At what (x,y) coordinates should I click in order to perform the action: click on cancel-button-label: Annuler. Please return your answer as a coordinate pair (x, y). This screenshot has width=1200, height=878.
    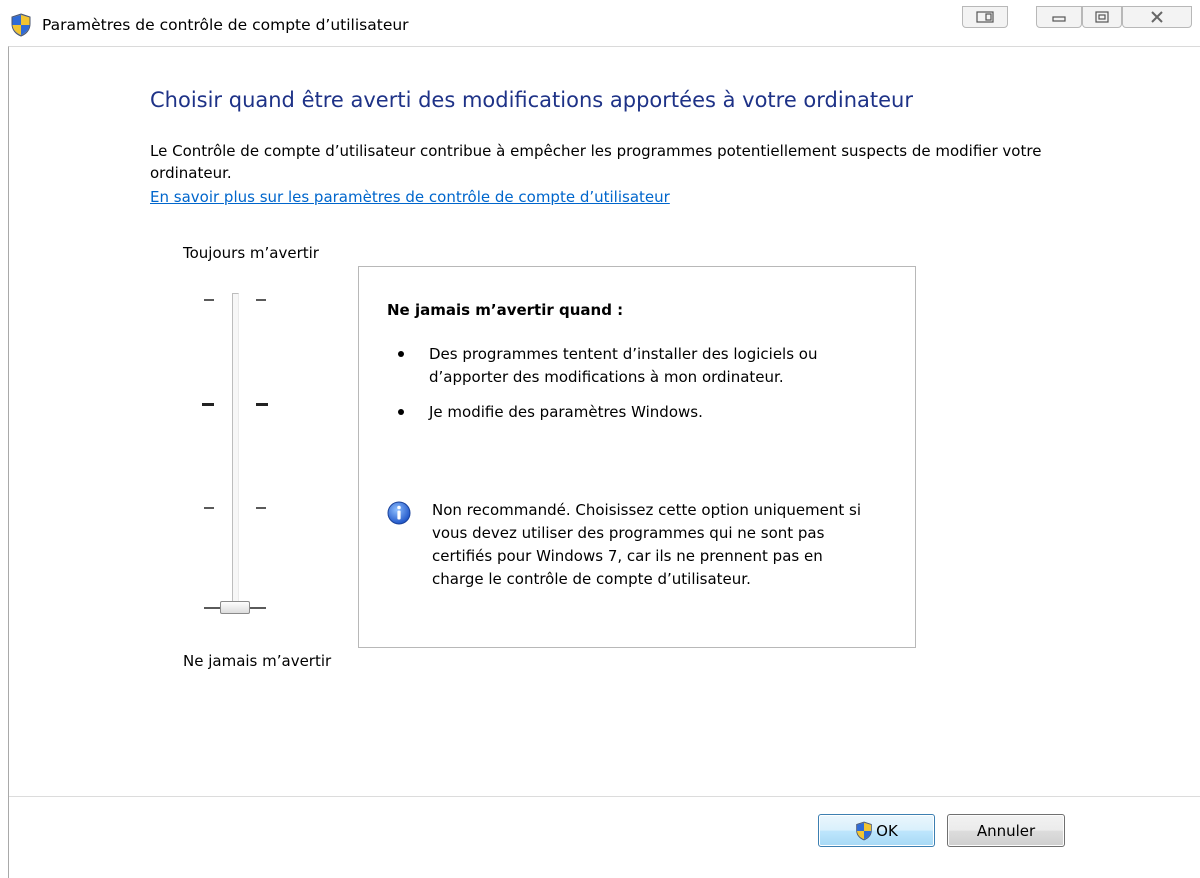
    Looking at the image, I should click on (1006, 830).